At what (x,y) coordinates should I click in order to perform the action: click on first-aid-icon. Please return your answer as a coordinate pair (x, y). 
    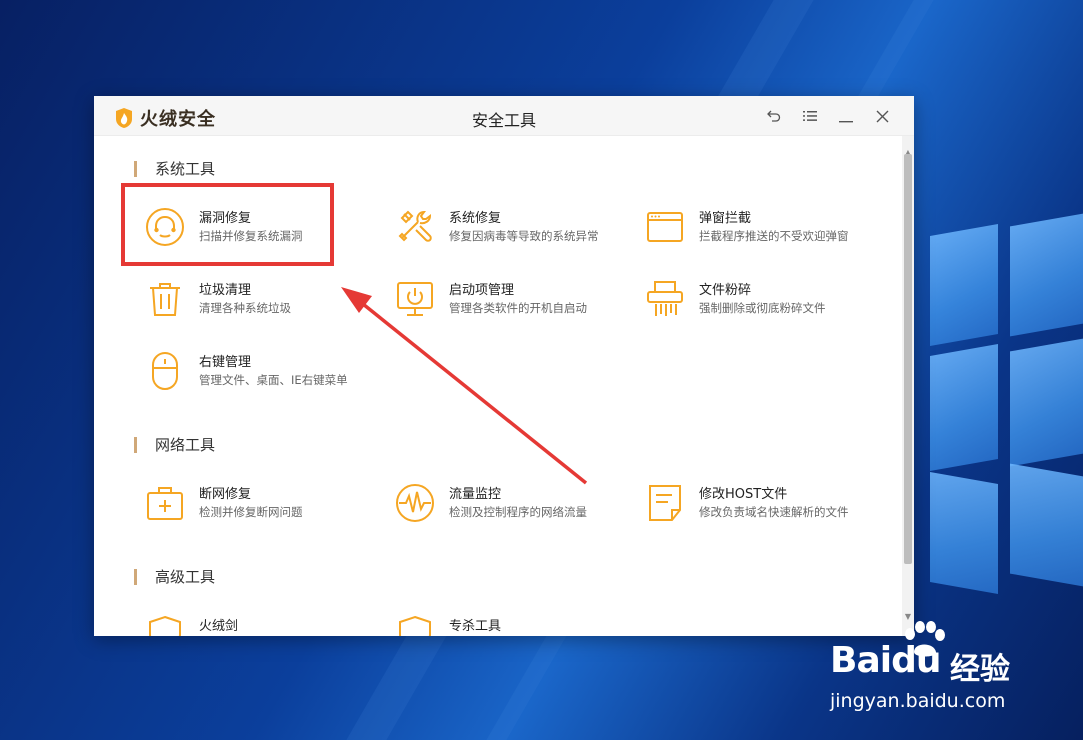
    Looking at the image, I should click on (165, 503).